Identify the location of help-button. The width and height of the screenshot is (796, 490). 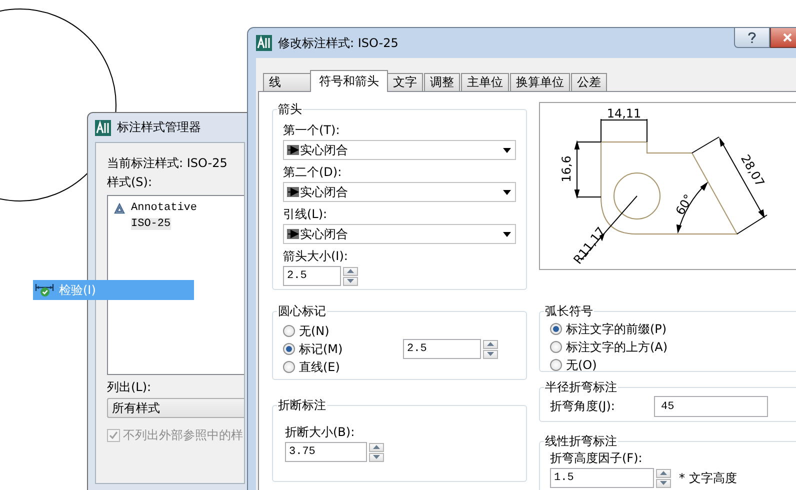
(752, 38).